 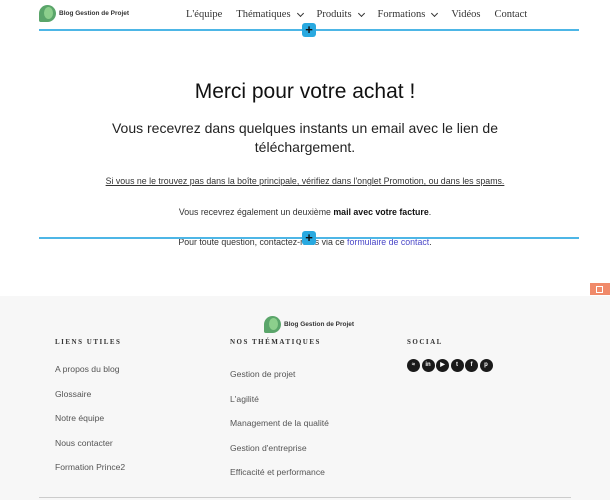 I want to click on spotify-icon: ≈, so click(x=413, y=365).